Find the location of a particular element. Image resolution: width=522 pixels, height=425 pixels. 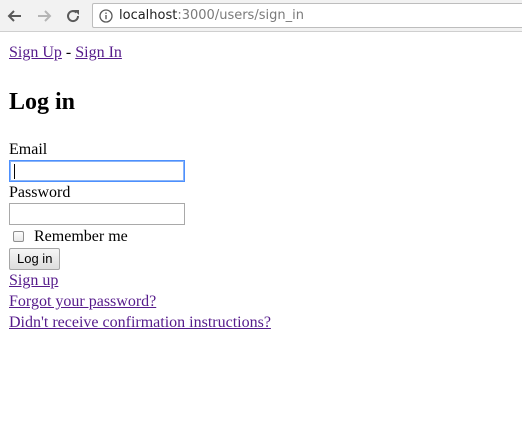

reload-icon is located at coordinates (73, 16).